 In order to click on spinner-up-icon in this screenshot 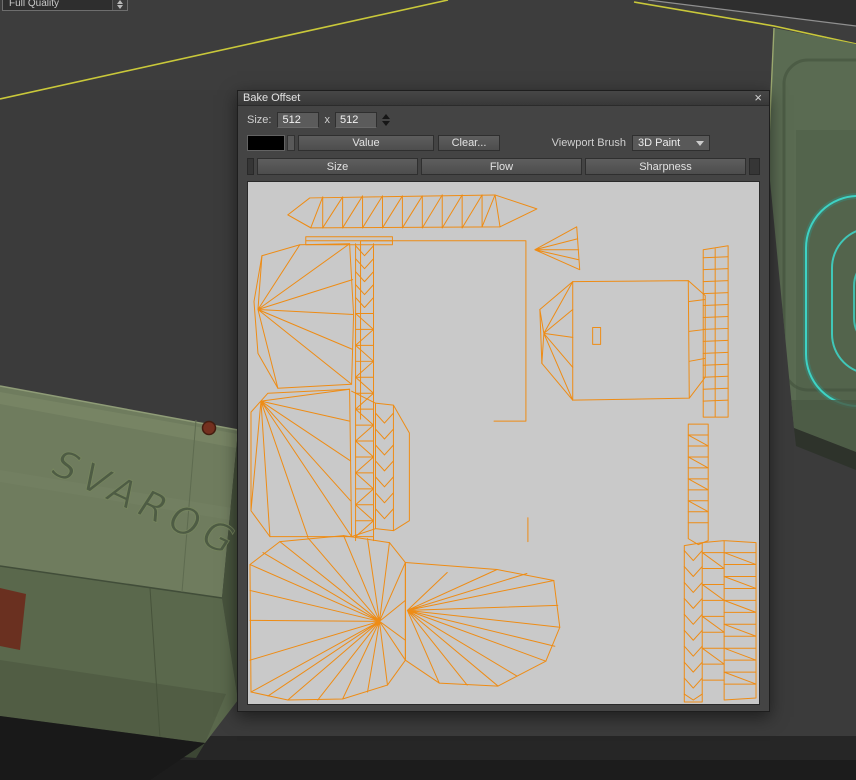, I will do `click(120, 2)`.